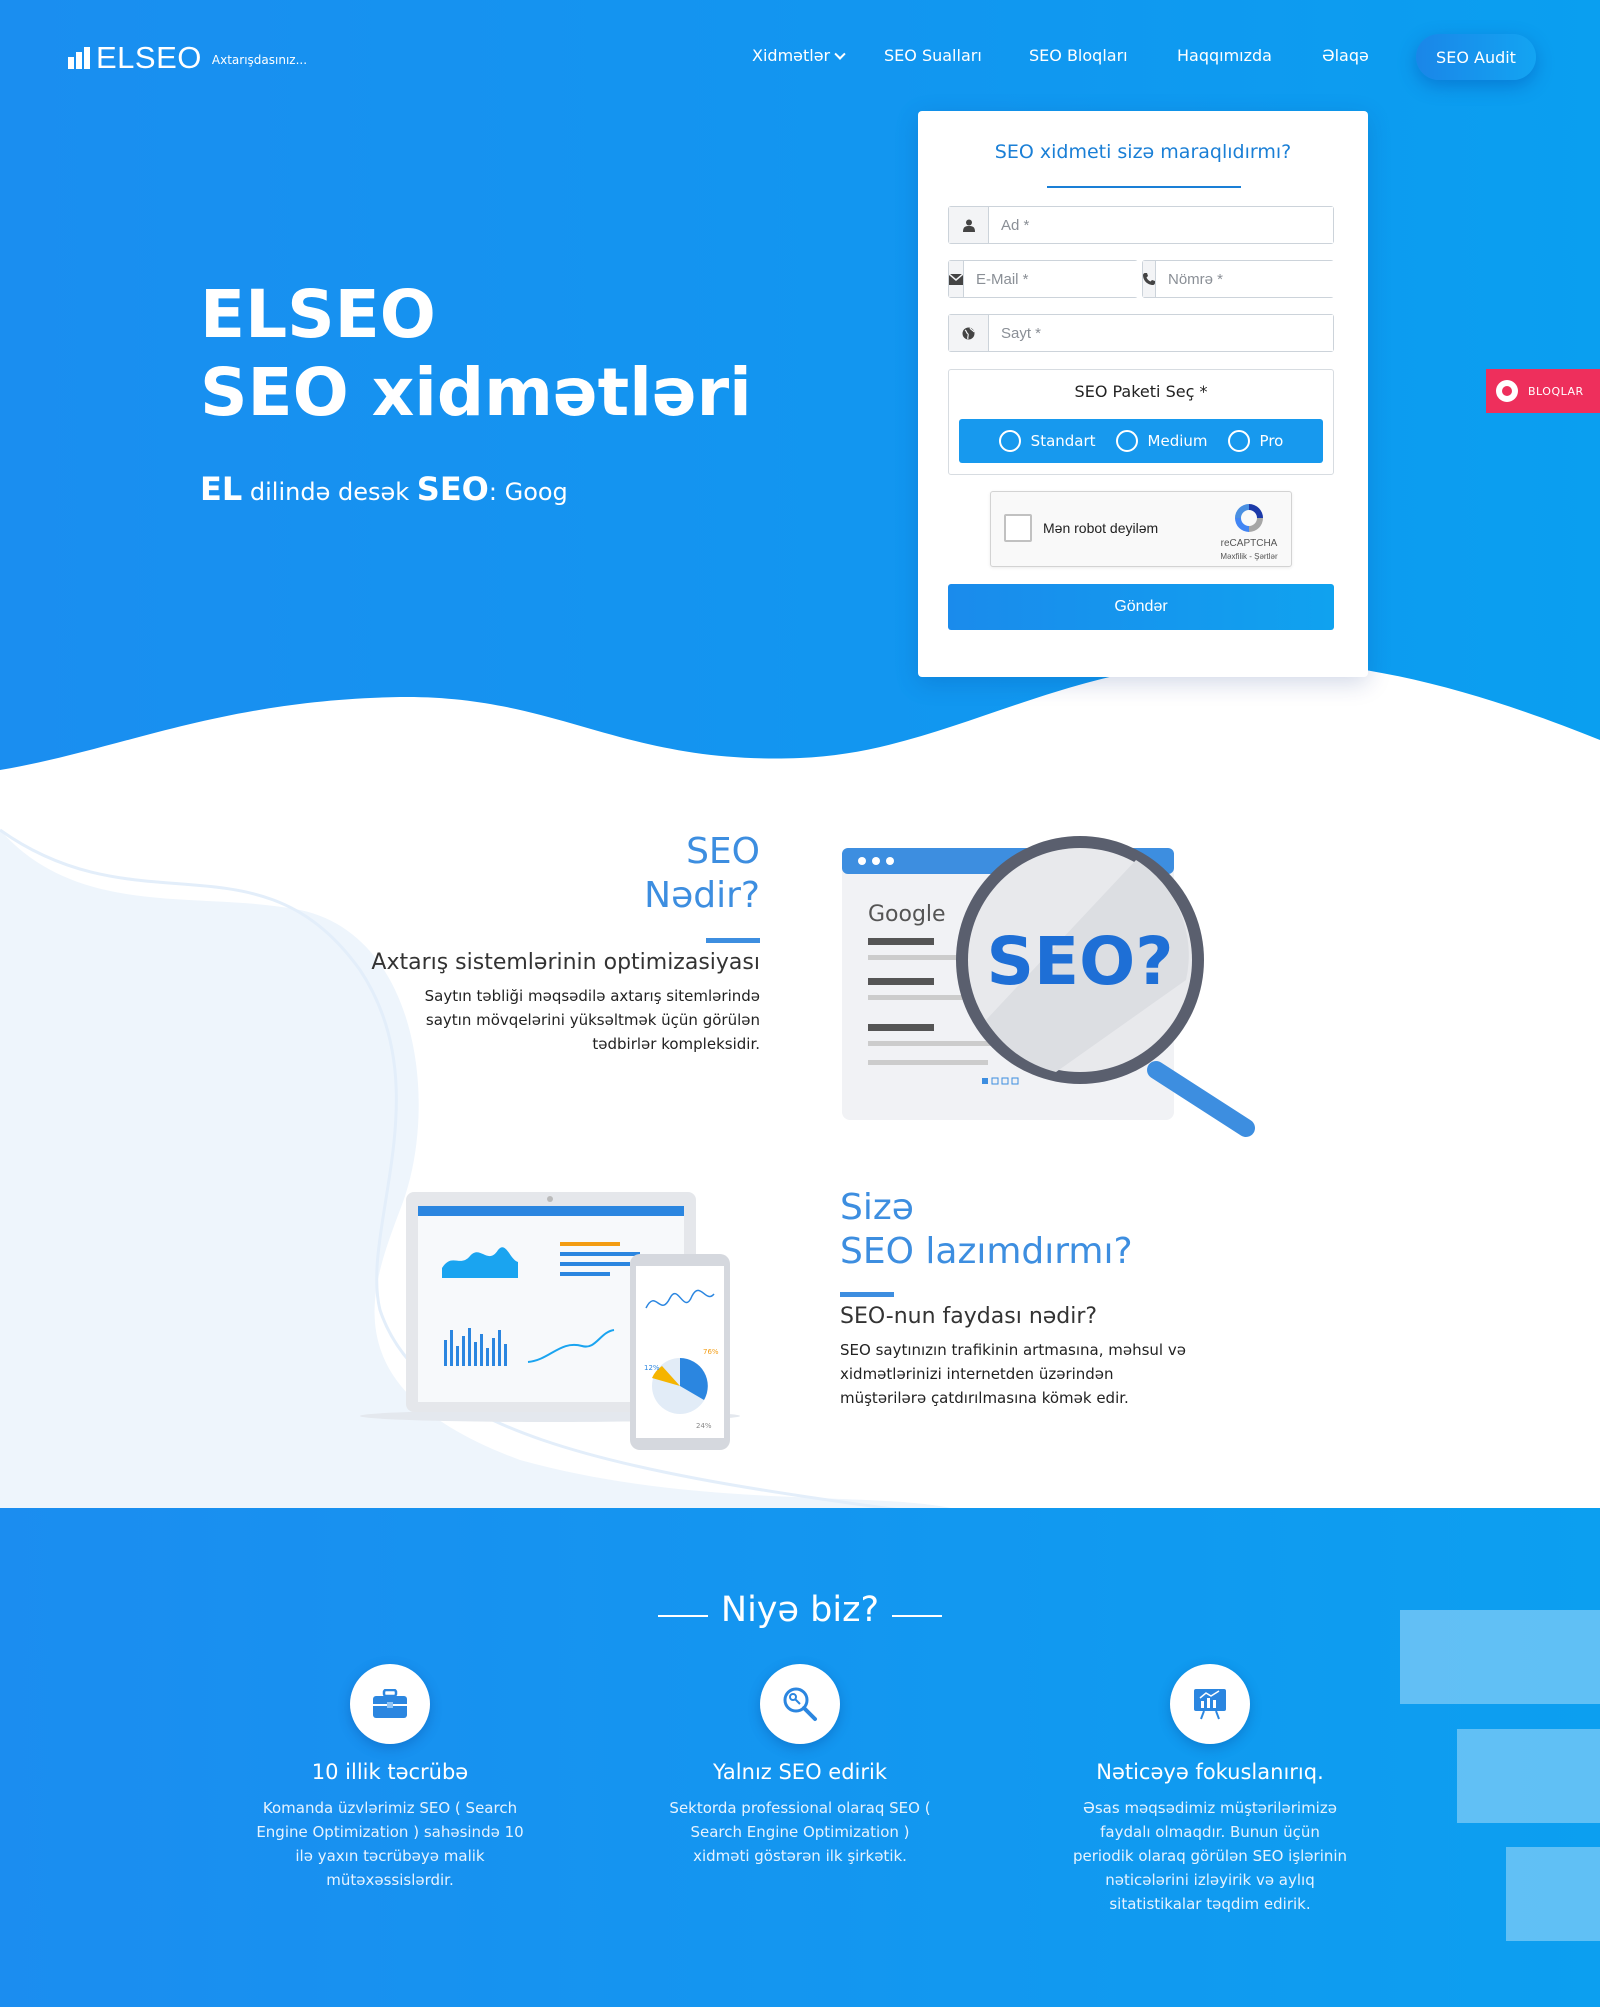 The image size is (1600, 2007). Describe the element at coordinates (1249, 556) in the screenshot. I see `recaptcha-terms-link: Məxfilik - Şərtlər` at that location.